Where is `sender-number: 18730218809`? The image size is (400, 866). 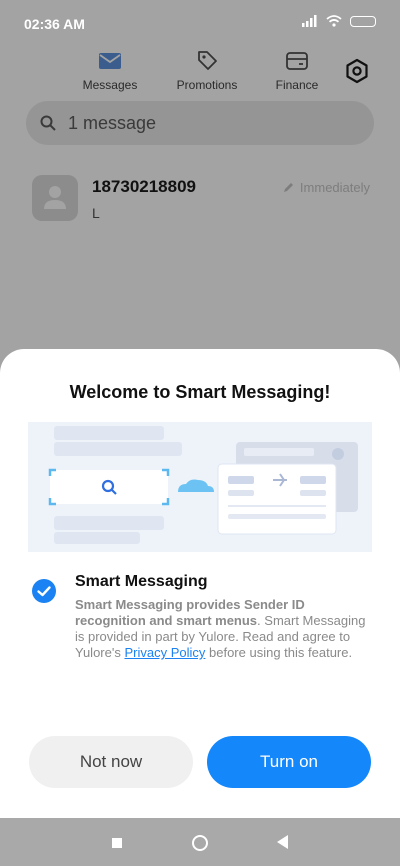 sender-number: 18730218809 is located at coordinates (144, 186).